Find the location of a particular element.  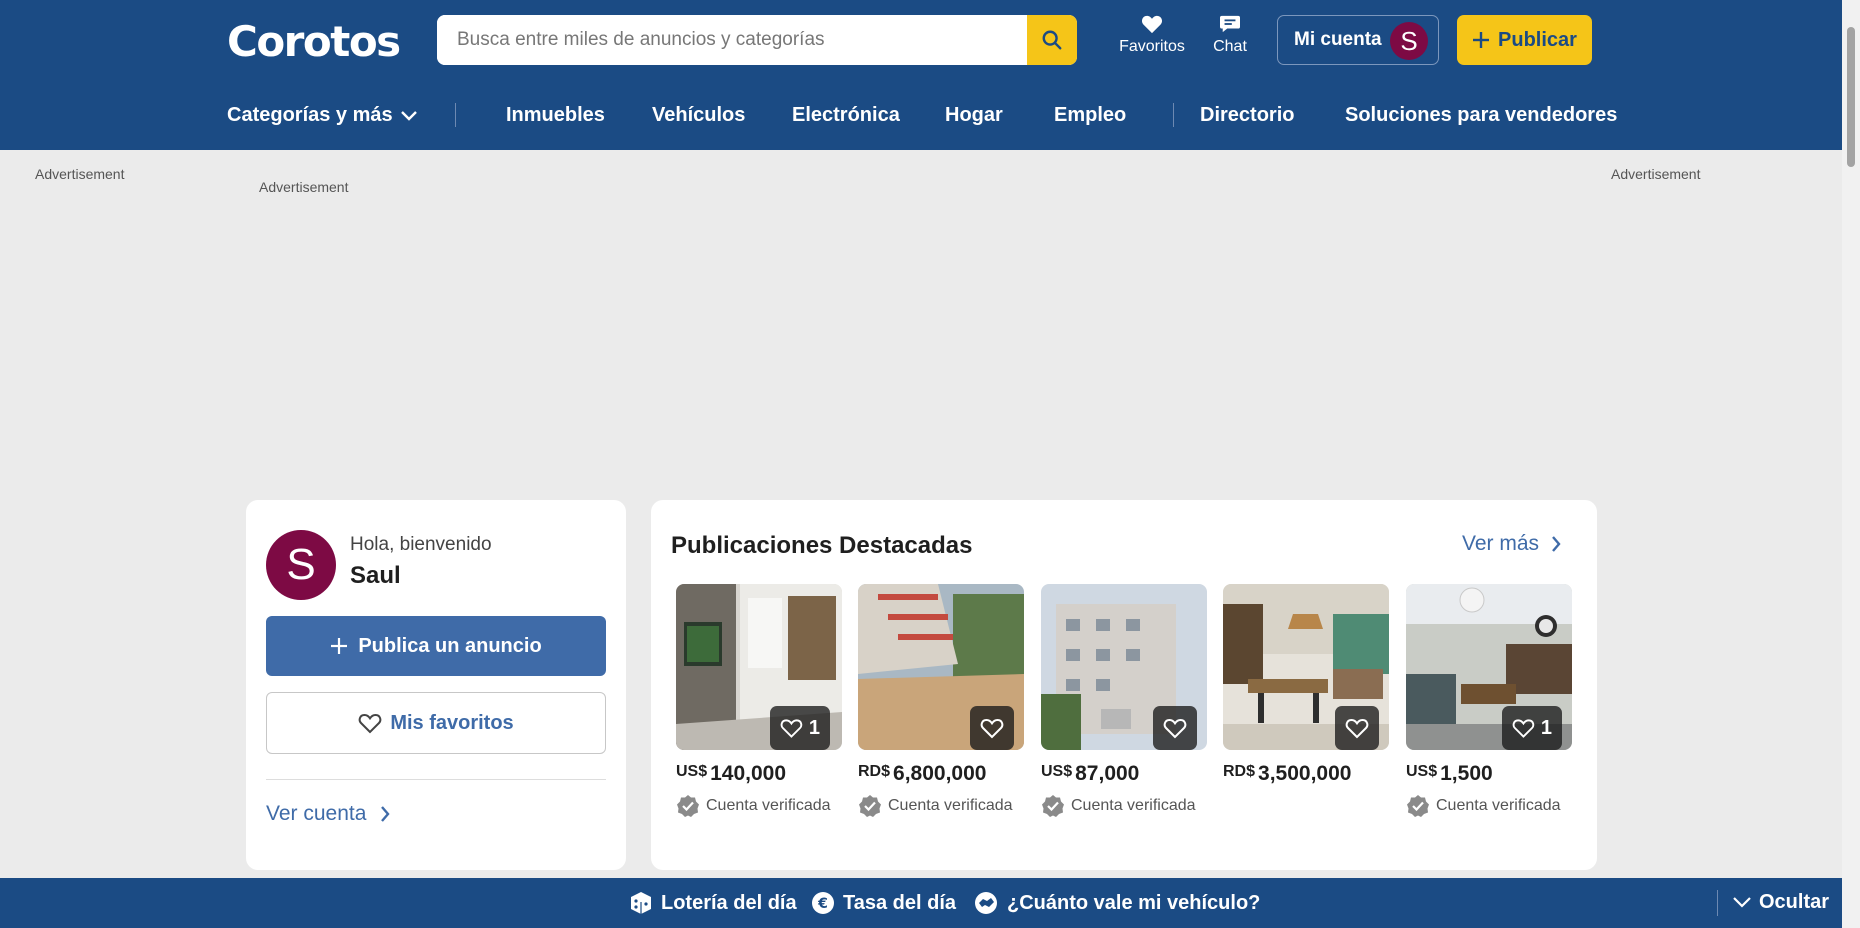

see-more-link: Ver más is located at coordinates (1511, 544).